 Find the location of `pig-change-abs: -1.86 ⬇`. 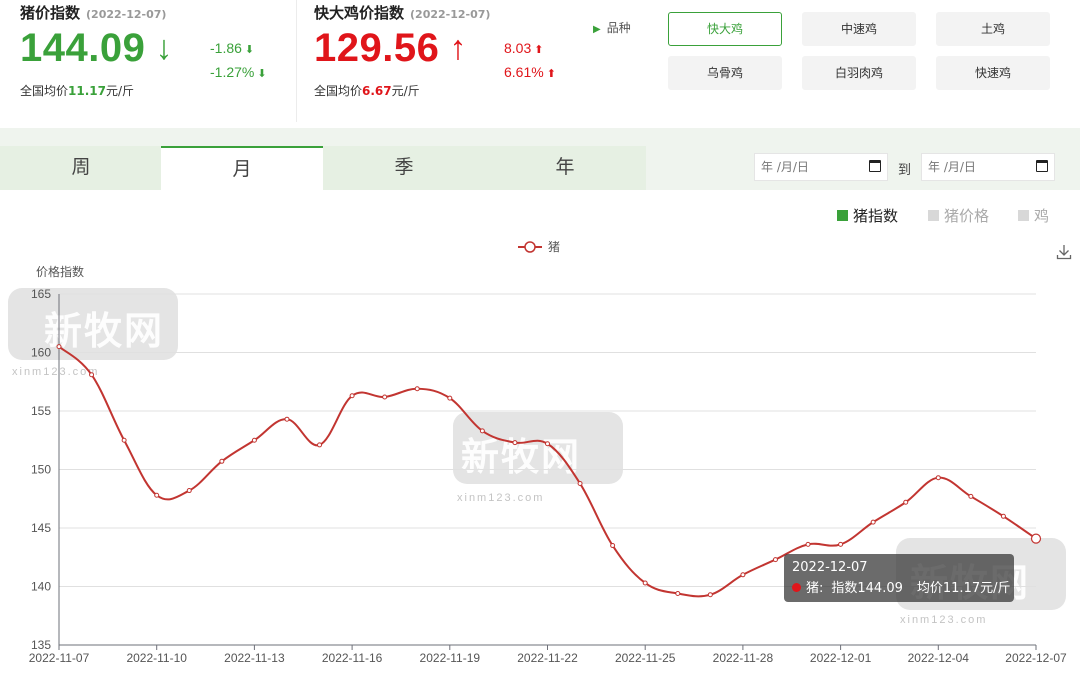

pig-change-abs: -1.86 ⬇ is located at coordinates (232, 48).